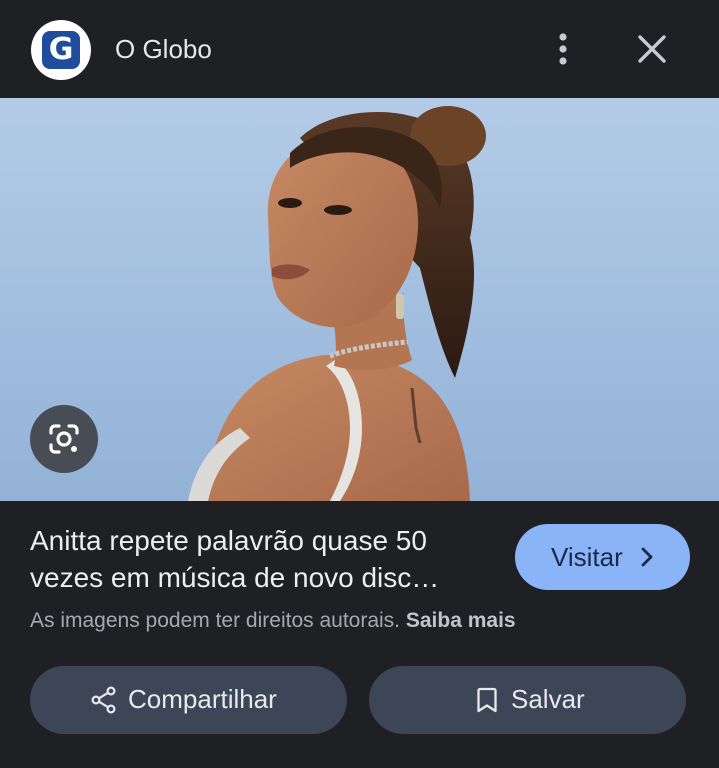 The width and height of the screenshot is (719, 768). Describe the element at coordinates (461, 620) in the screenshot. I see `learn-more-link: Saiba mais` at that location.